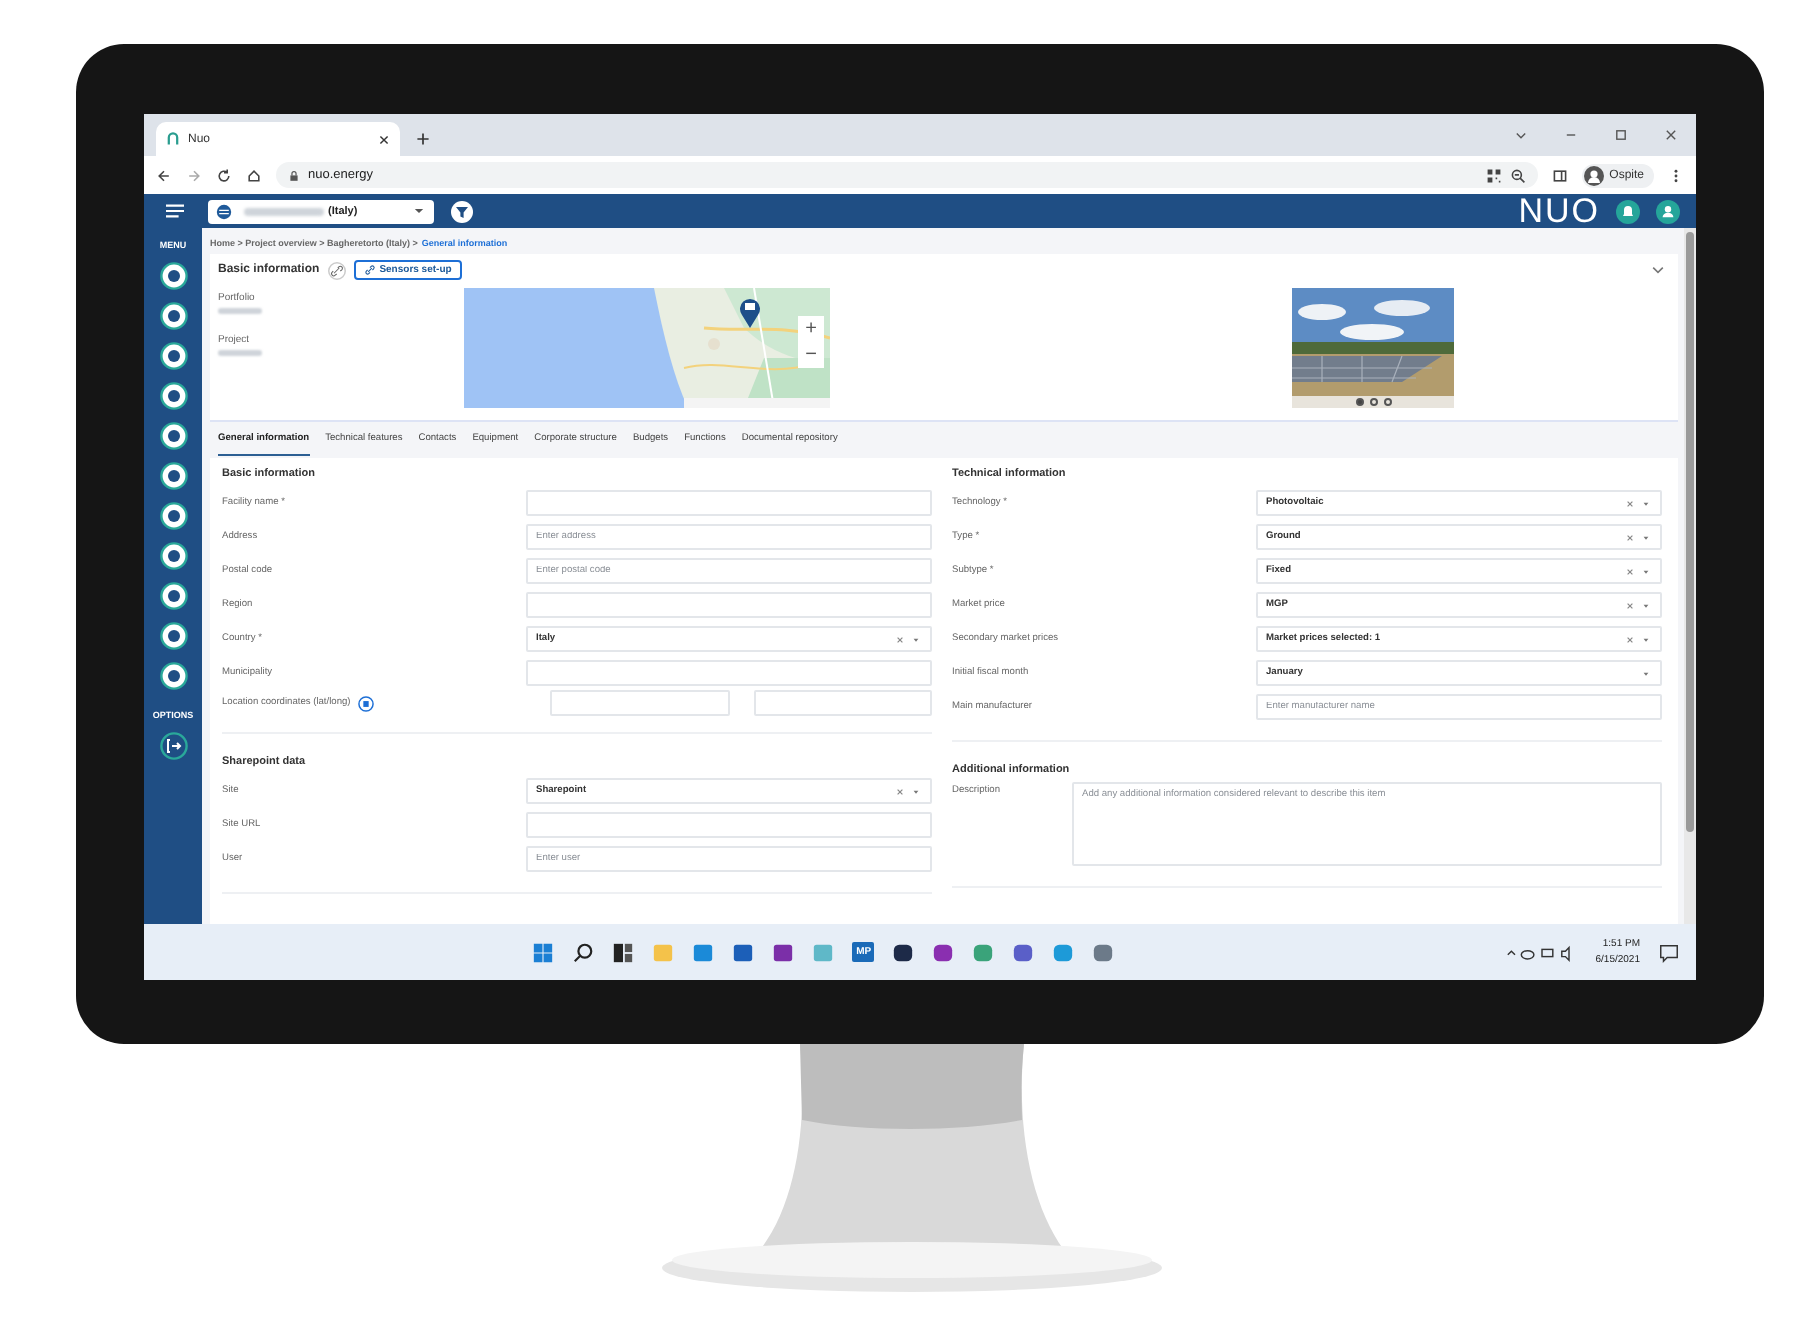  What do you see at coordinates (224, 175) in the screenshot?
I see `reload-icon` at bounding box center [224, 175].